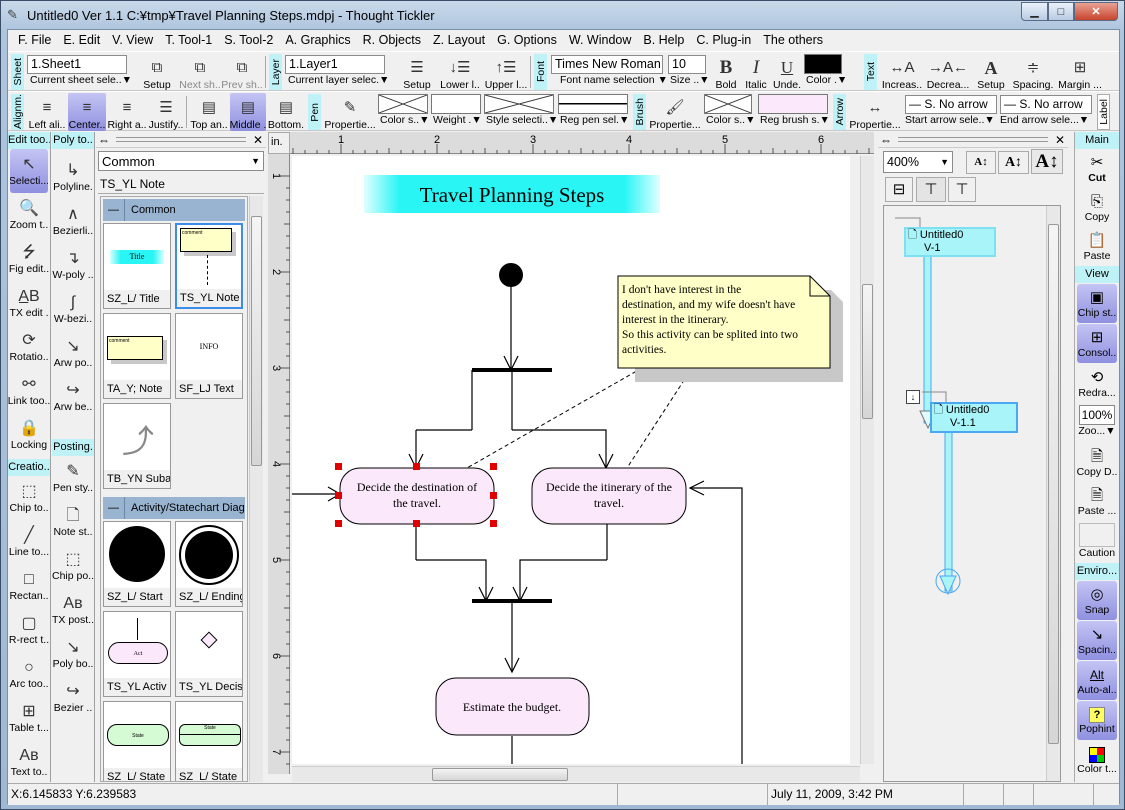  What do you see at coordinates (512, 706) in the screenshot?
I see `activity-estimate-budget: Estimate the budget.` at bounding box center [512, 706].